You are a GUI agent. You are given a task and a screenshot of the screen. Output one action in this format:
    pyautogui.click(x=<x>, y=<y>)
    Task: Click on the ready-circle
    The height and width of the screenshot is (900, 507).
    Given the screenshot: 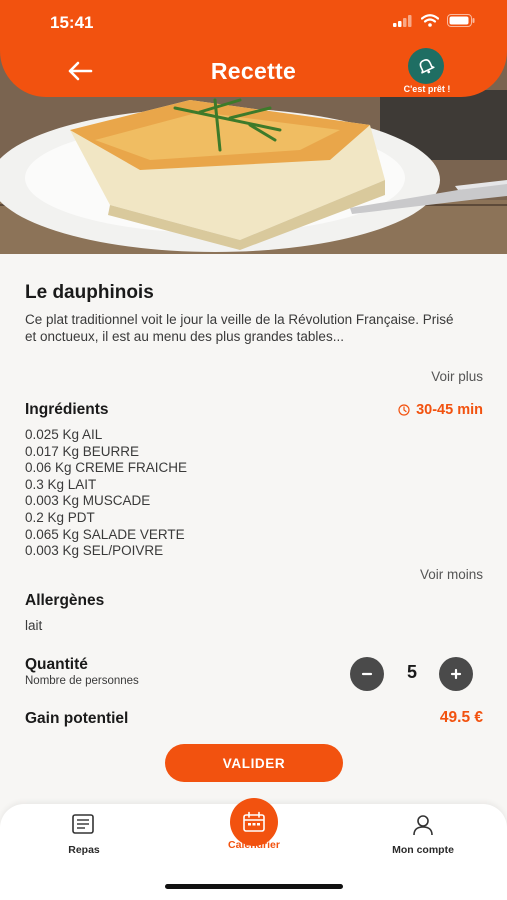 What is the action you would take?
    pyautogui.click(x=426, y=66)
    